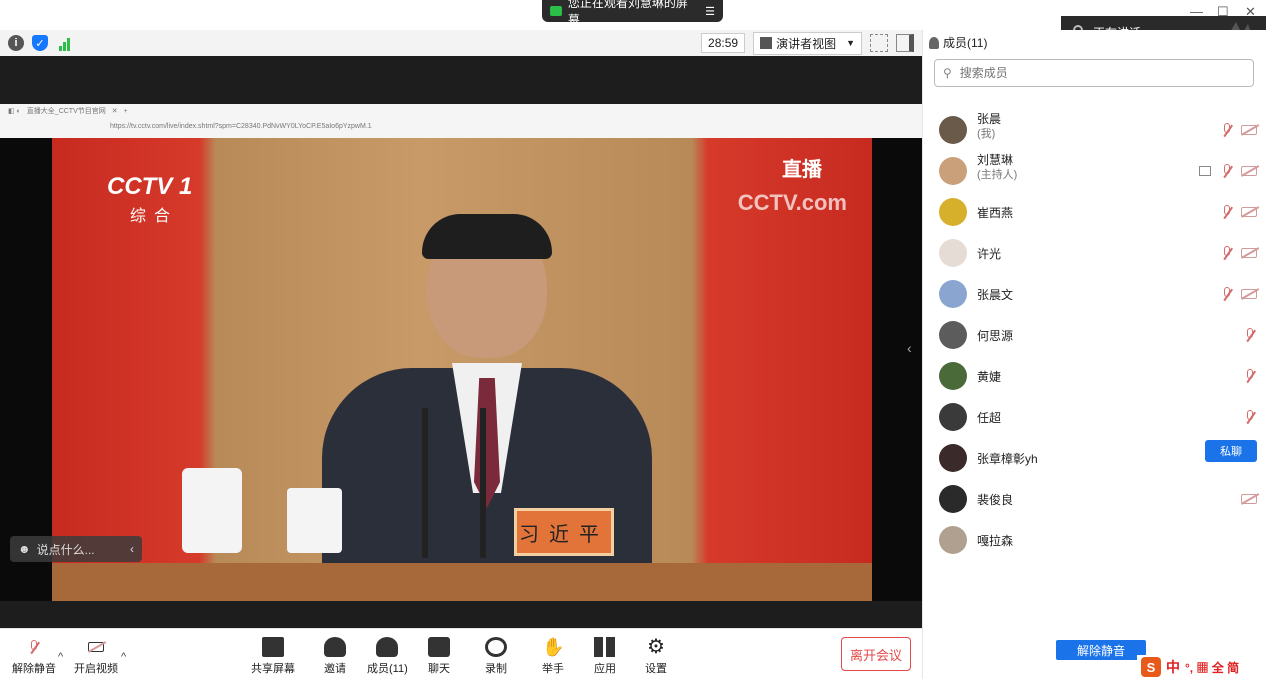 Image resolution: width=1266 pixels, height=680 pixels. Describe the element at coordinates (1094, 335) in the screenshot. I see `member-row: 何思源` at that location.